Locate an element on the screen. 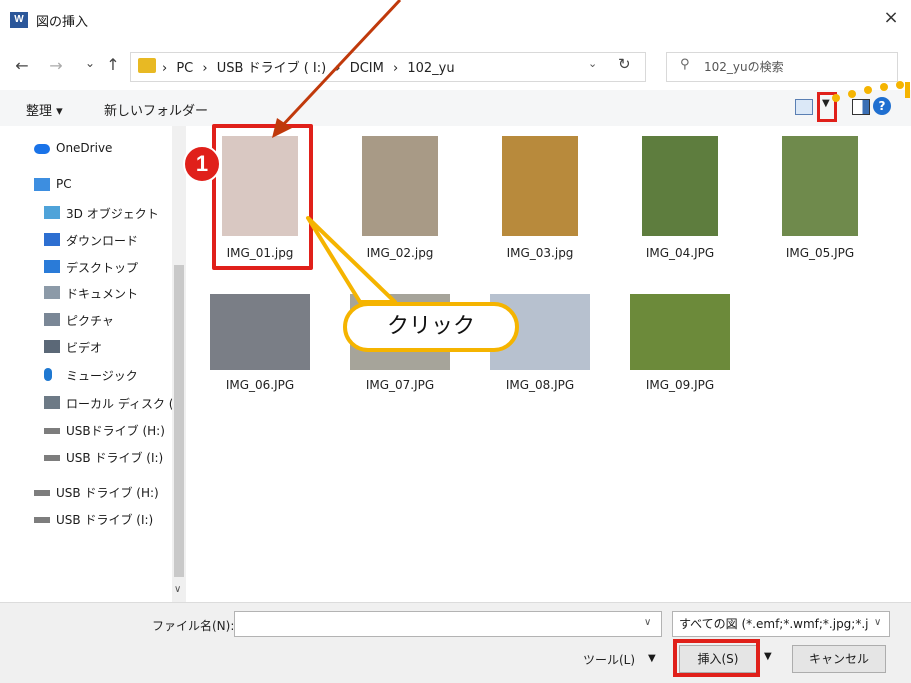 Image resolution: width=911 pixels, height=683 pixels. filename-input is located at coordinates (448, 624).